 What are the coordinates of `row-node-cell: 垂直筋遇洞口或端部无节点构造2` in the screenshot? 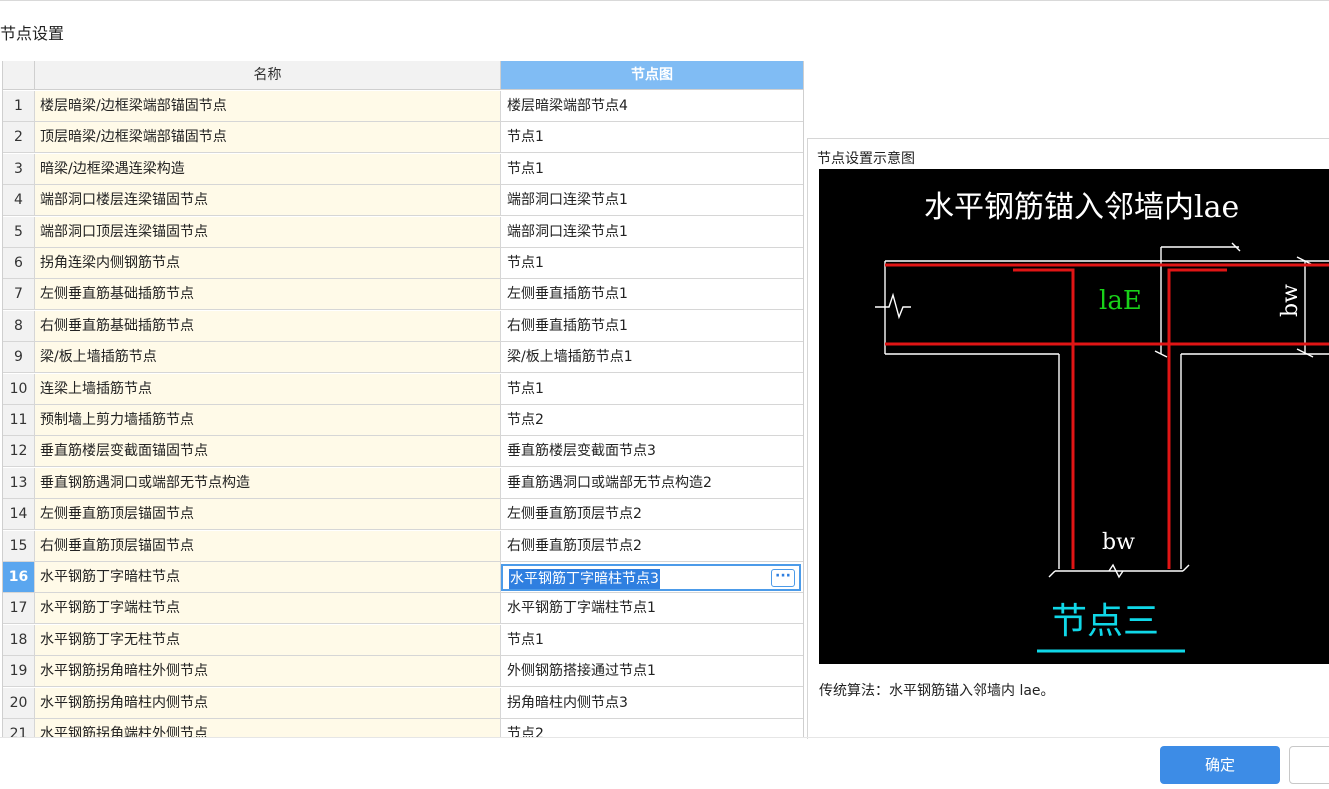 It's located at (652, 483).